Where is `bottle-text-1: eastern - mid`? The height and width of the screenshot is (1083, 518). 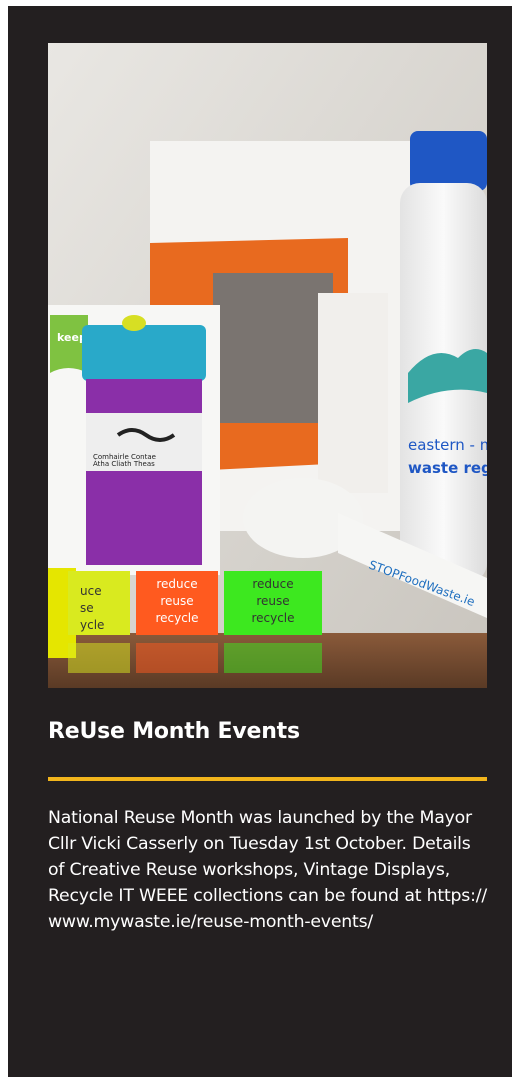
bottle-text-1: eastern - mid is located at coordinates (447, 445).